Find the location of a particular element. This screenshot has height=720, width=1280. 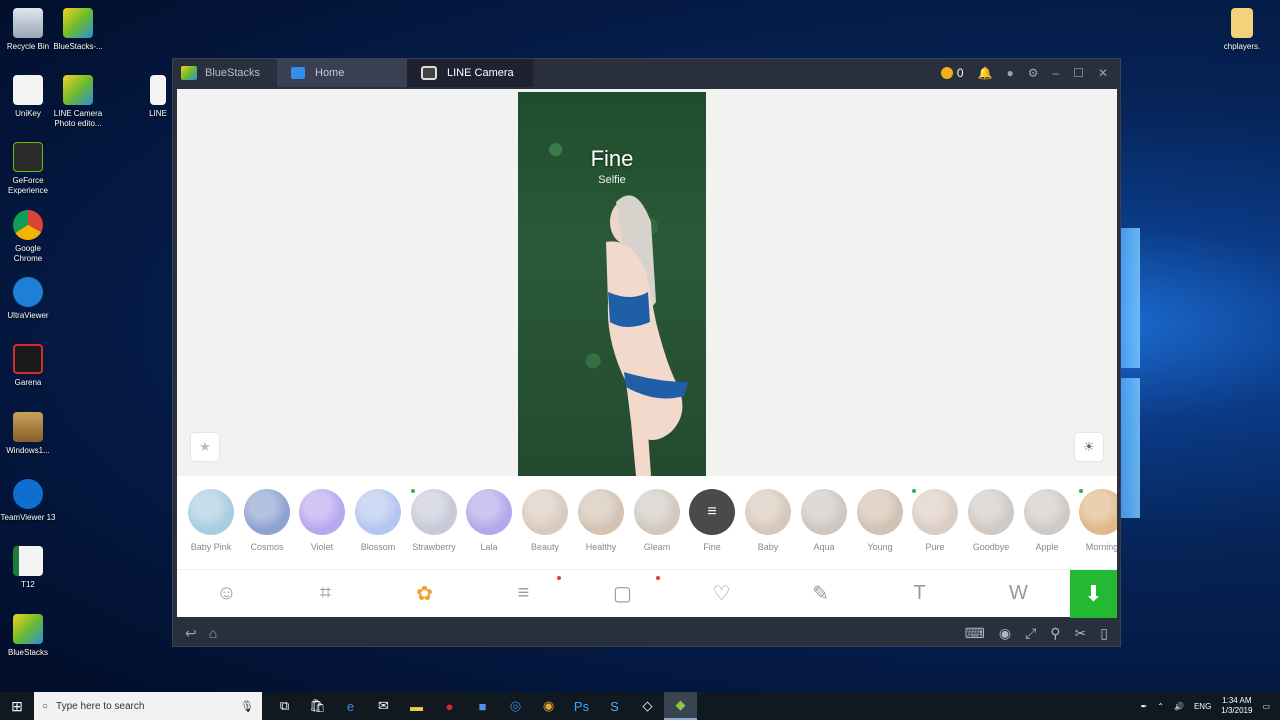

file-explorer-icon: ▬ is located at coordinates (416, 706).